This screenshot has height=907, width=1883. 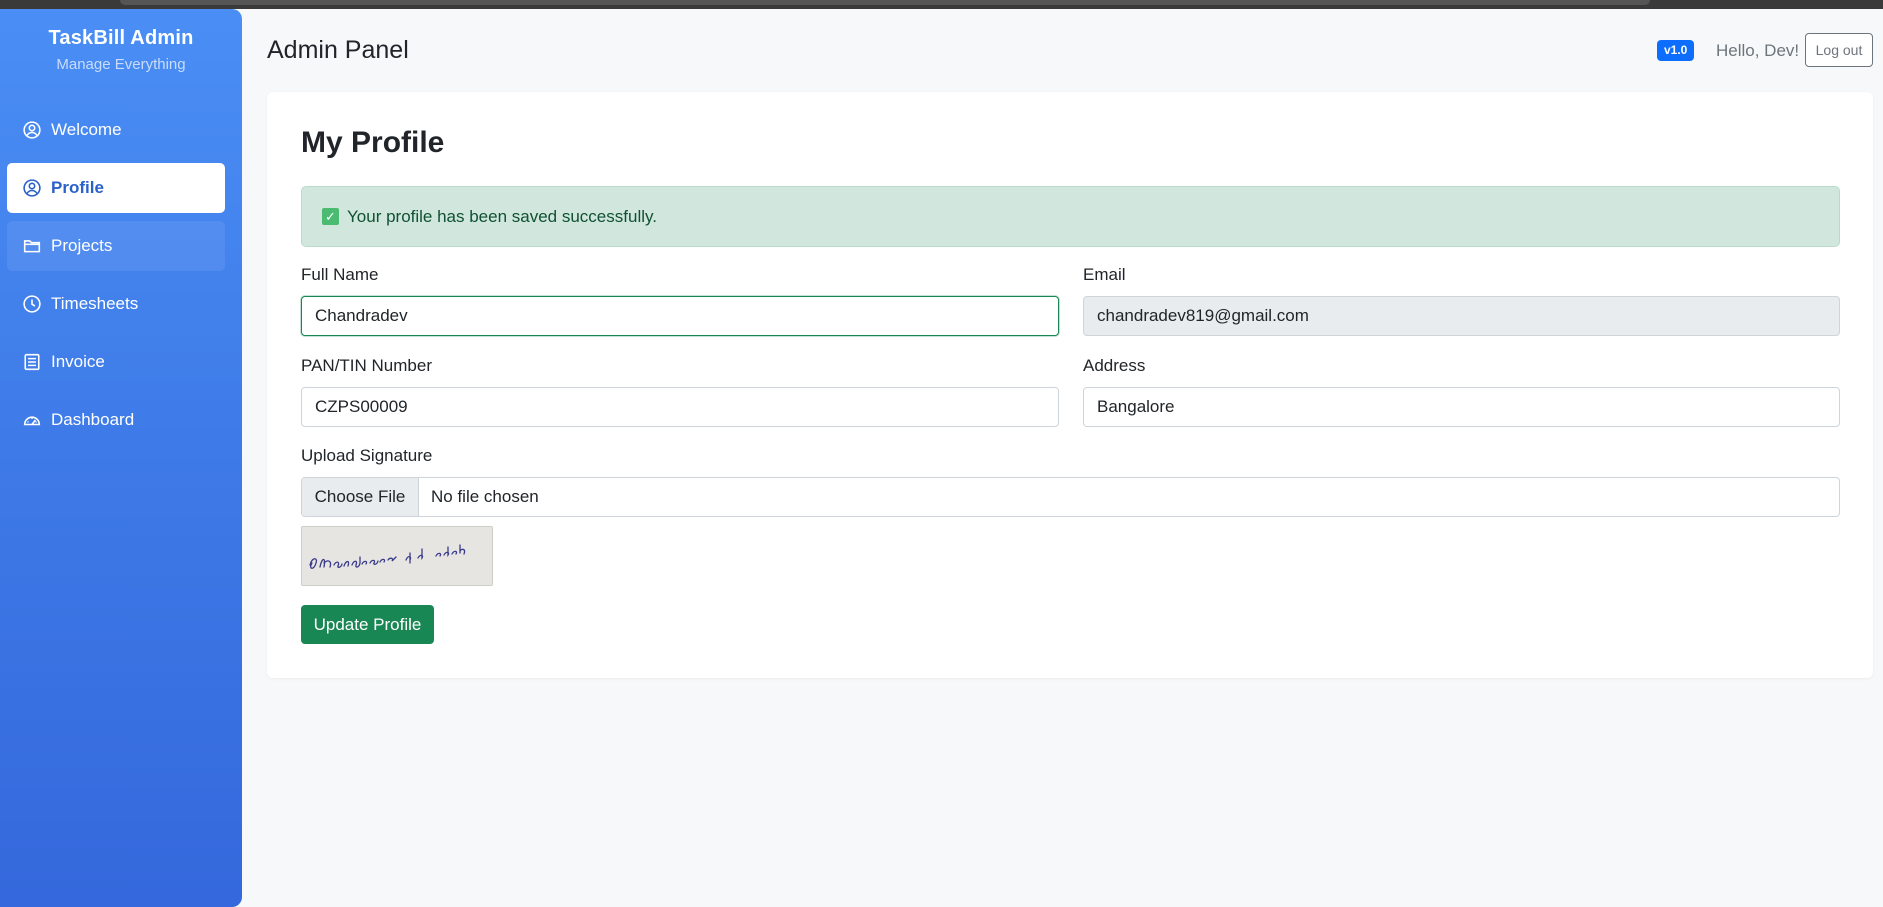 What do you see at coordinates (680, 316) in the screenshot?
I see `full-name-input: Chandradev` at bounding box center [680, 316].